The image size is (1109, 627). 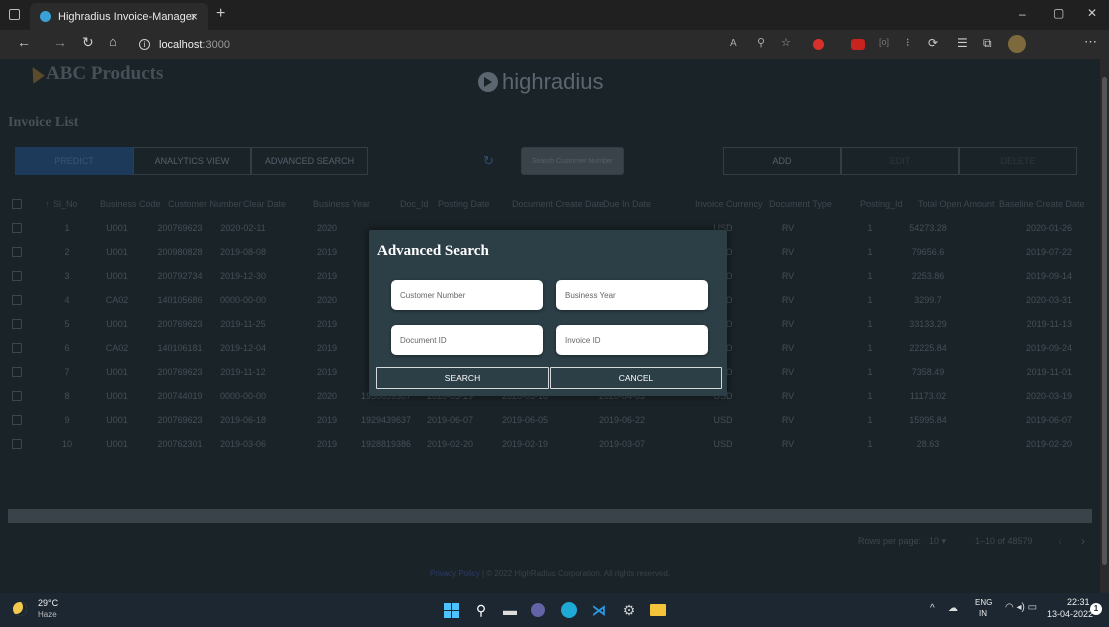 I want to click on extension-icon: [o], so click(x=884, y=42).